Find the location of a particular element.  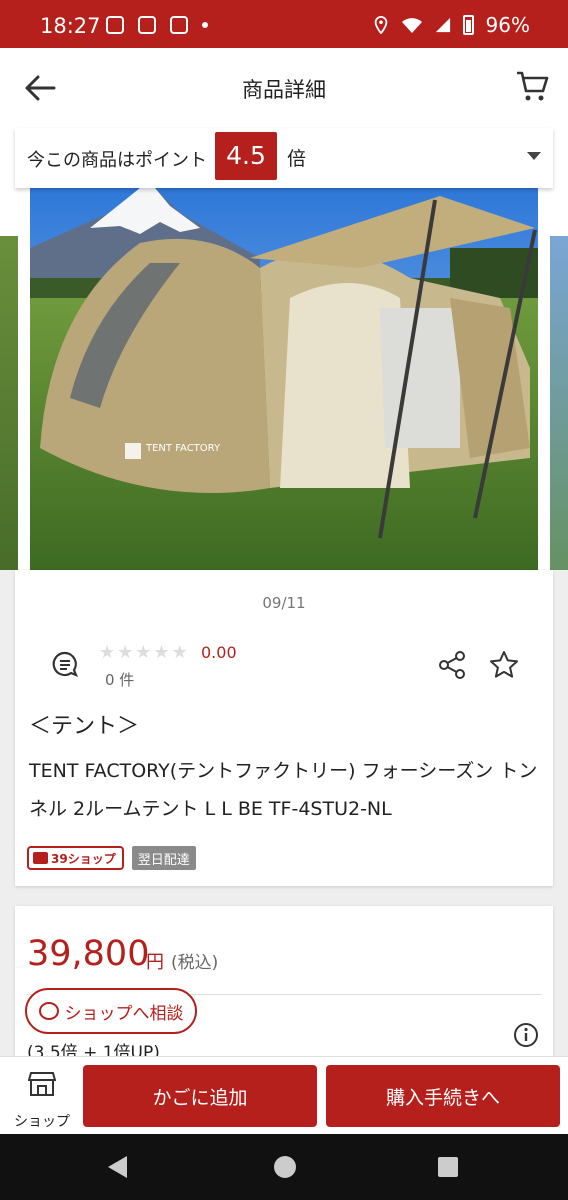

points-banner: 今この商品はポイント 4.5 倍 is located at coordinates (284, 158).